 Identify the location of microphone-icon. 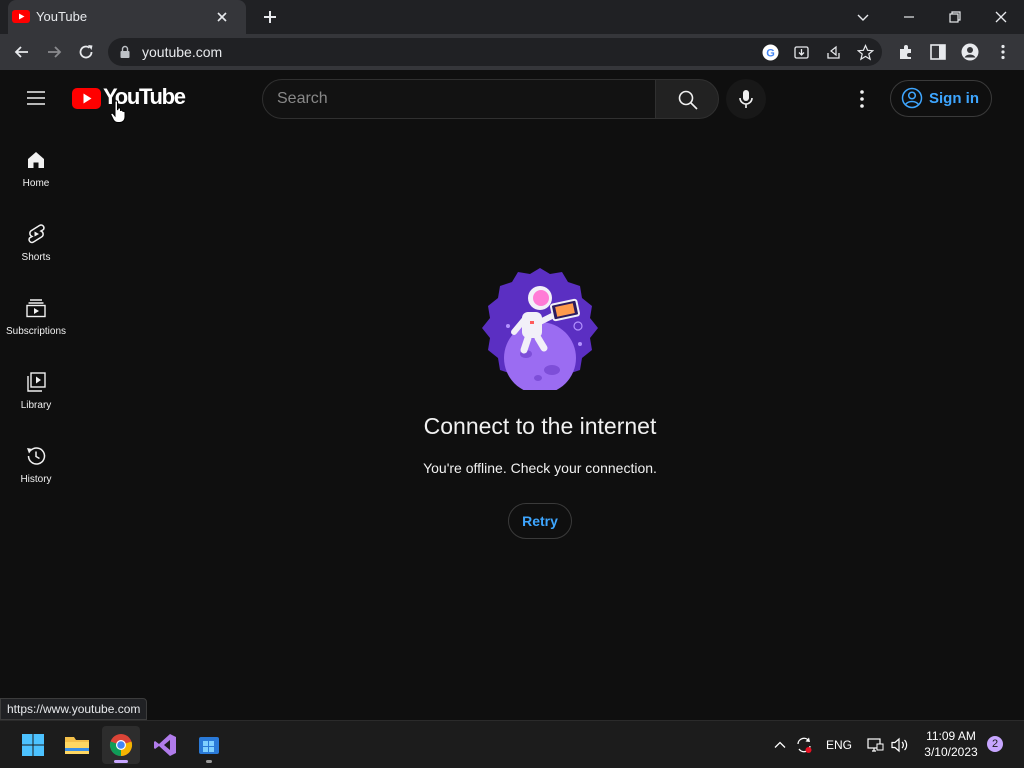
(746, 99).